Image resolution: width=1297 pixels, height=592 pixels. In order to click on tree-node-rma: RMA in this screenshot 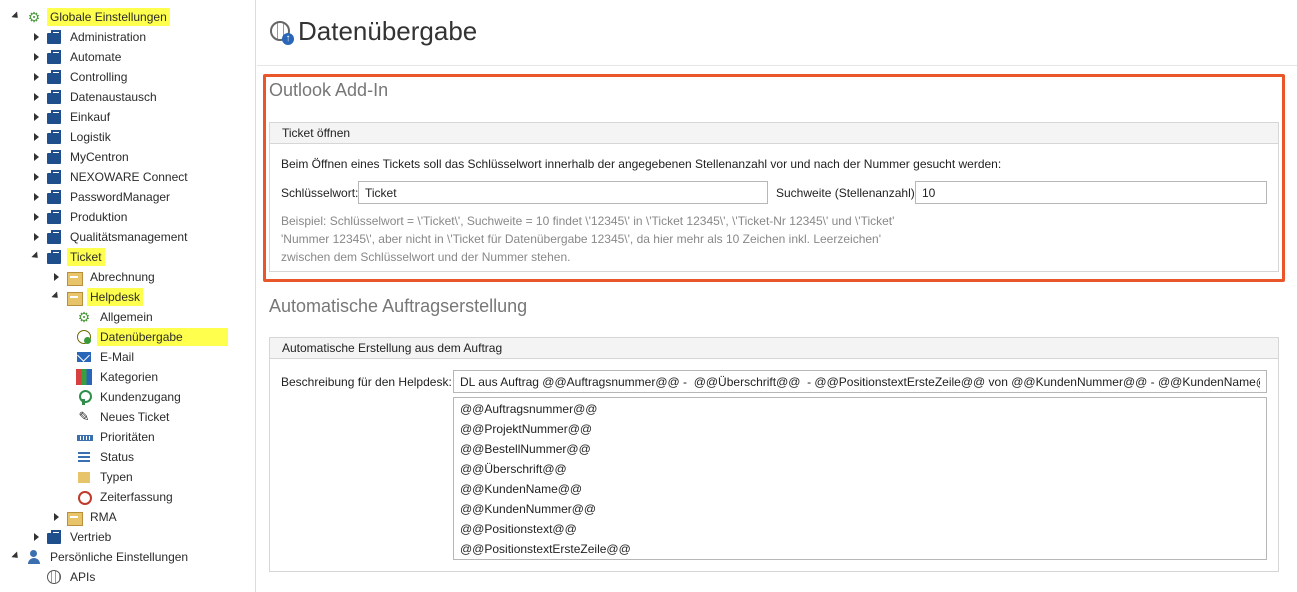, I will do `click(85, 517)`.